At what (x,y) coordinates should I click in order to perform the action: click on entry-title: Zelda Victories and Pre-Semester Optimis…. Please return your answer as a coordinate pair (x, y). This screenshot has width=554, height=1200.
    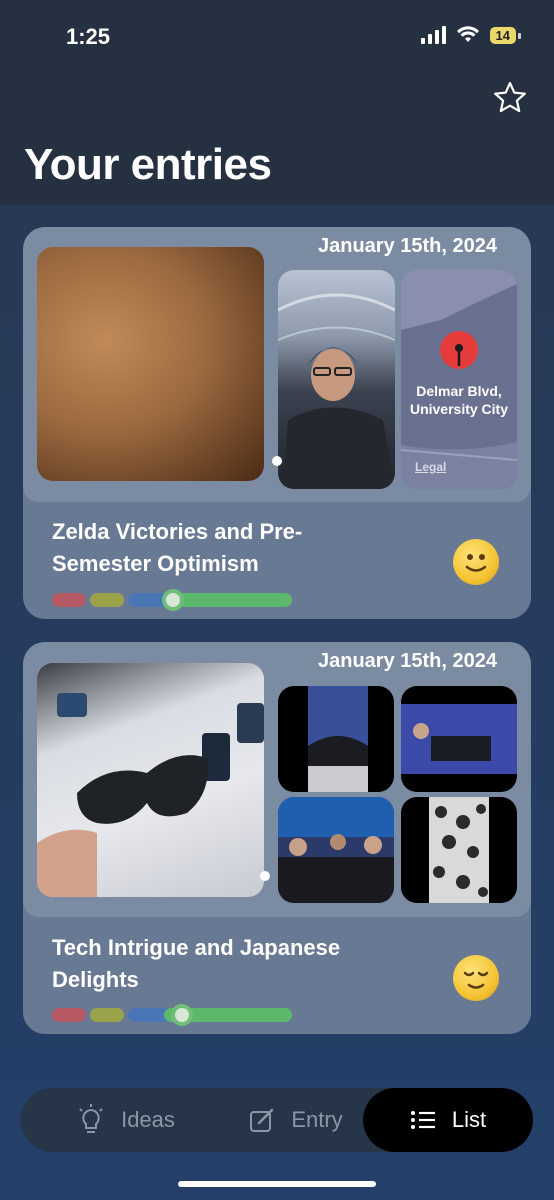
    Looking at the image, I should click on (177, 547).